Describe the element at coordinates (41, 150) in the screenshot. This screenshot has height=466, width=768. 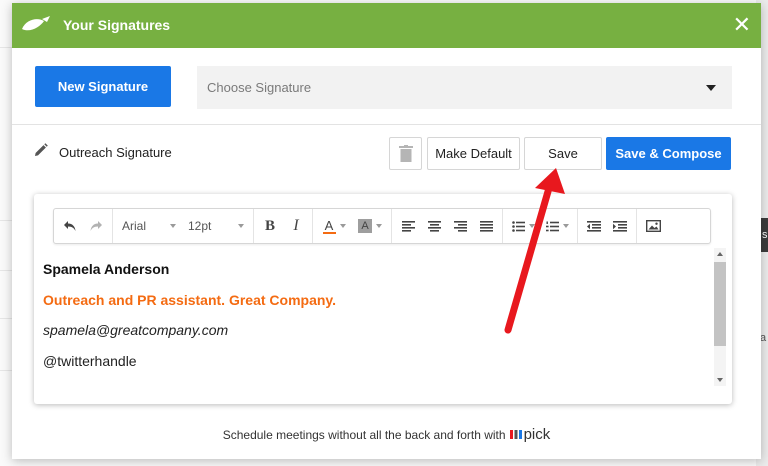
I see `pencil-icon` at that location.